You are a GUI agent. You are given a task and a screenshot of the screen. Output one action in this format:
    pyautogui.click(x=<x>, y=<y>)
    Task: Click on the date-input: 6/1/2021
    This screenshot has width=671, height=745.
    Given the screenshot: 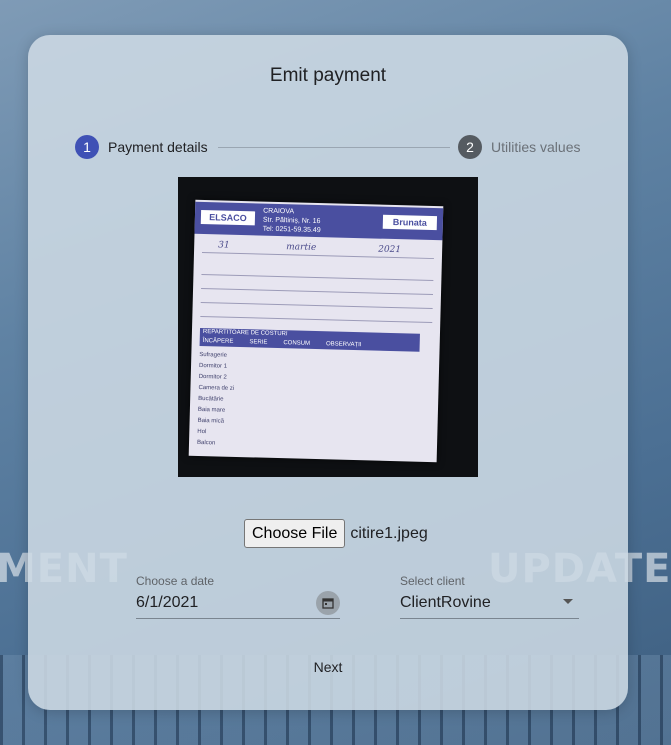 What is the action you would take?
    pyautogui.click(x=167, y=603)
    